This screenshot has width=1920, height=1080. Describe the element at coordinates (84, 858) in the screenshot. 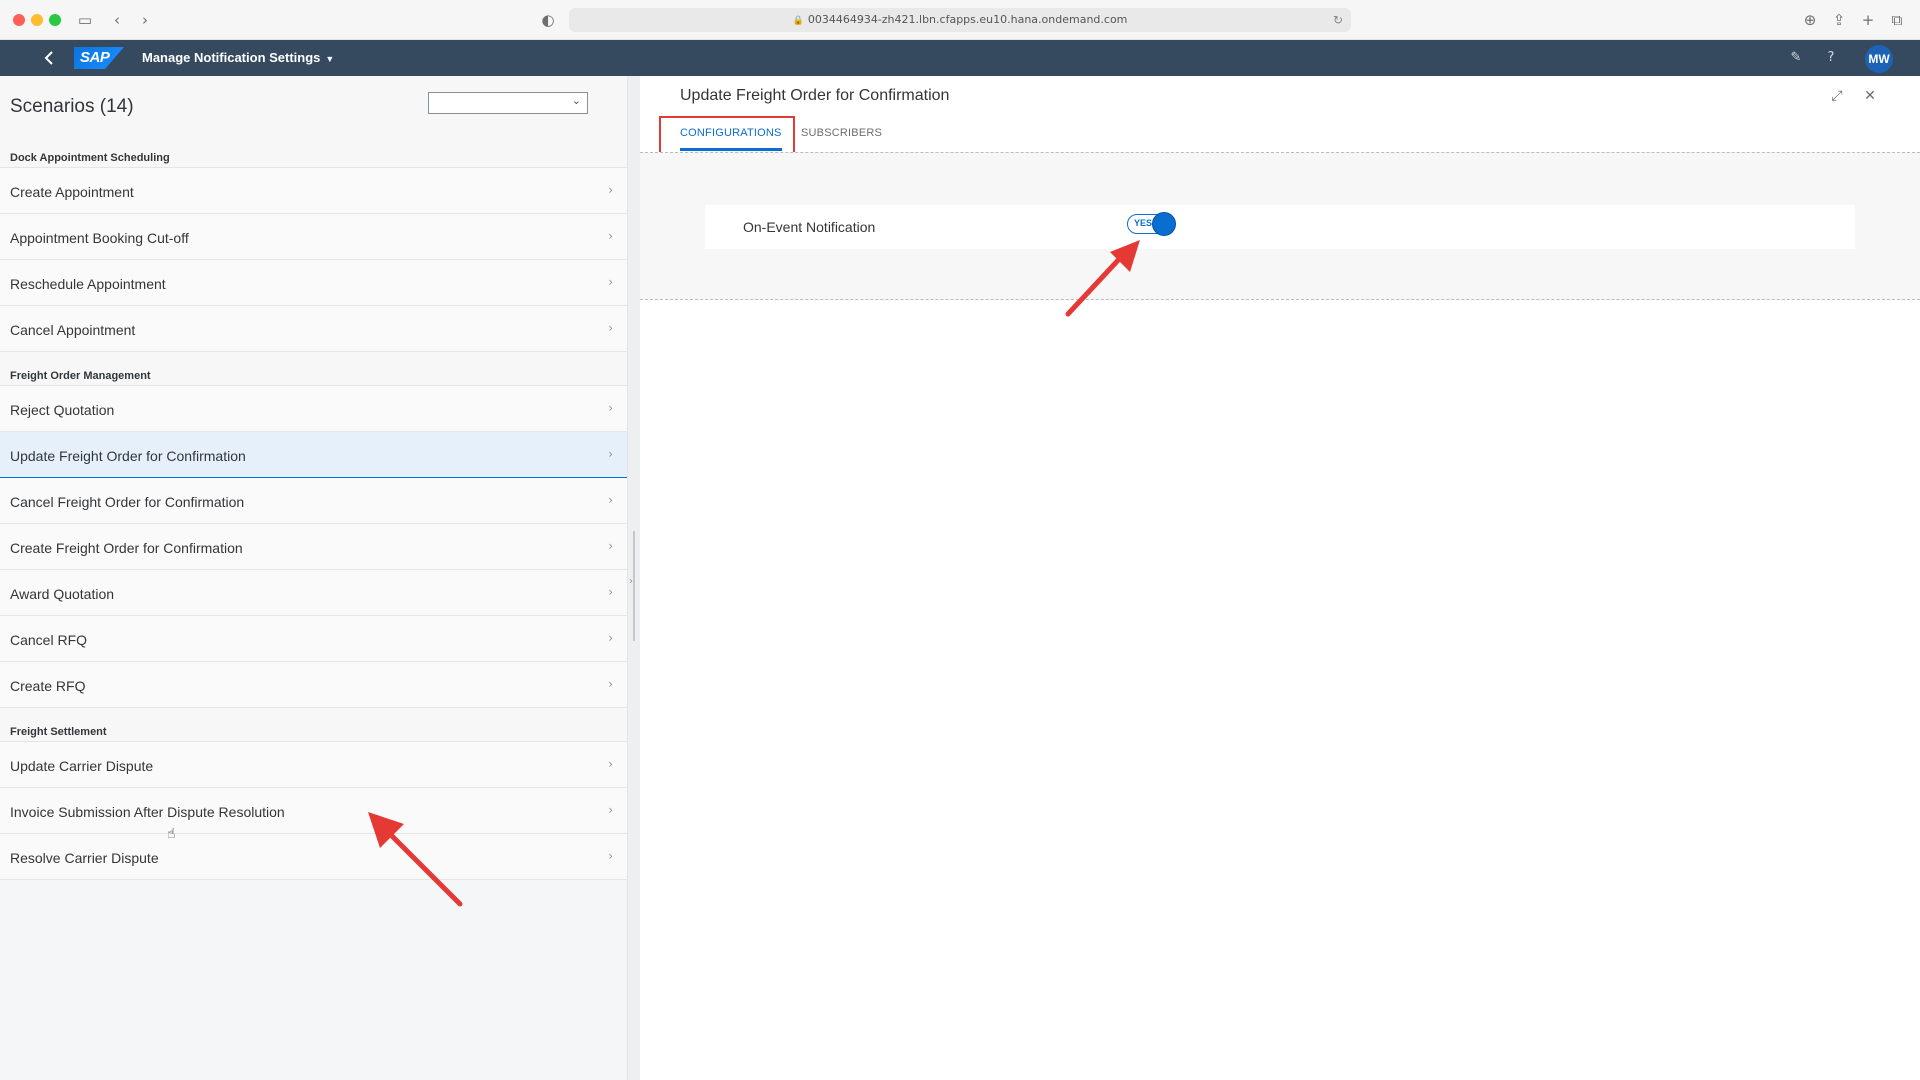

I see `list-item-label: Resolve Carrier Dispute` at that location.